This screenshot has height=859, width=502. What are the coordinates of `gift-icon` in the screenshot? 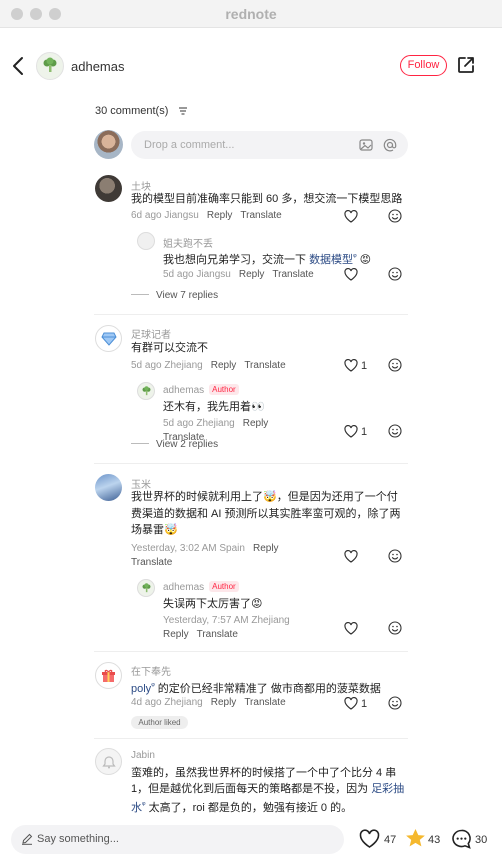 It's located at (108, 675).